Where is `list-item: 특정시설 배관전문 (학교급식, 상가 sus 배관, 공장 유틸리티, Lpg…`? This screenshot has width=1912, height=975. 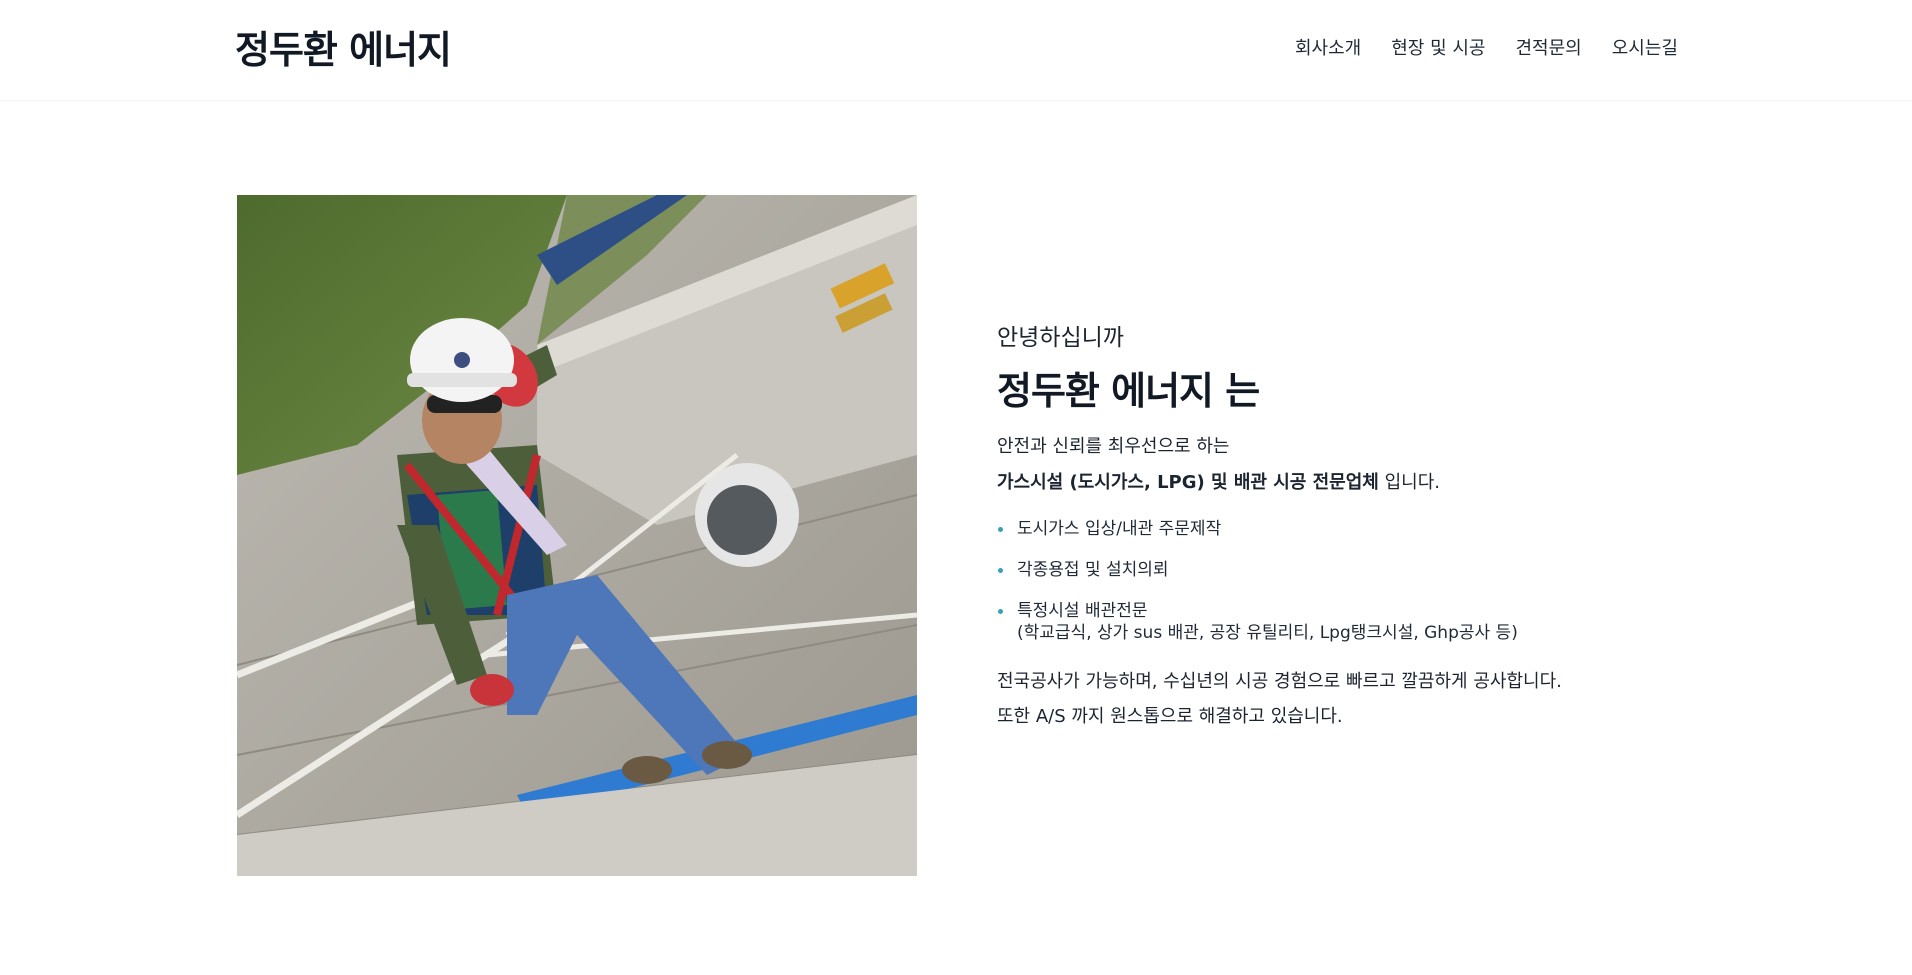 list-item: 특정시설 배관전문 (학교급식, 상가 sus 배관, 공장 유틸리티, Lpg… is located at coordinates (1317, 622).